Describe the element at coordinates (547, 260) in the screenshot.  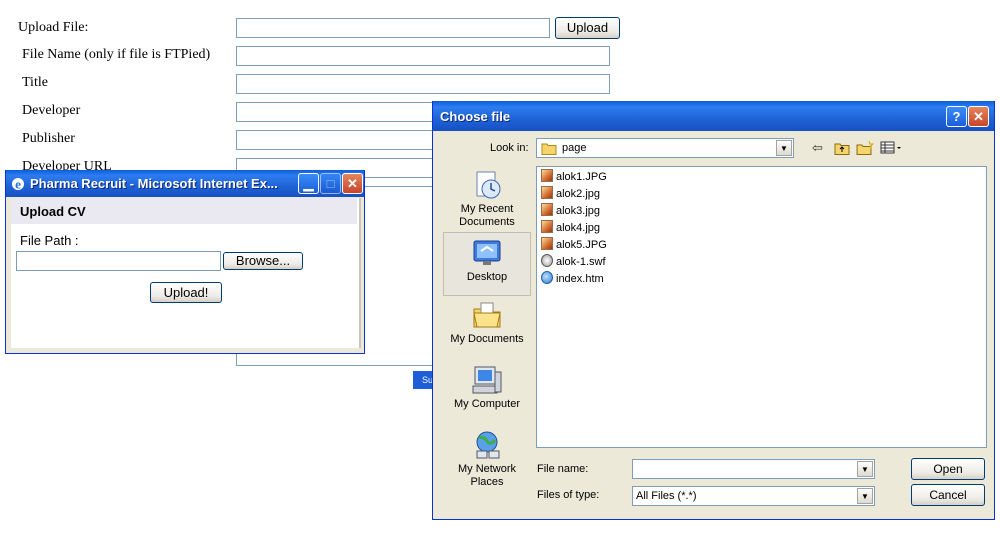
I see `swf-file-icon` at that location.